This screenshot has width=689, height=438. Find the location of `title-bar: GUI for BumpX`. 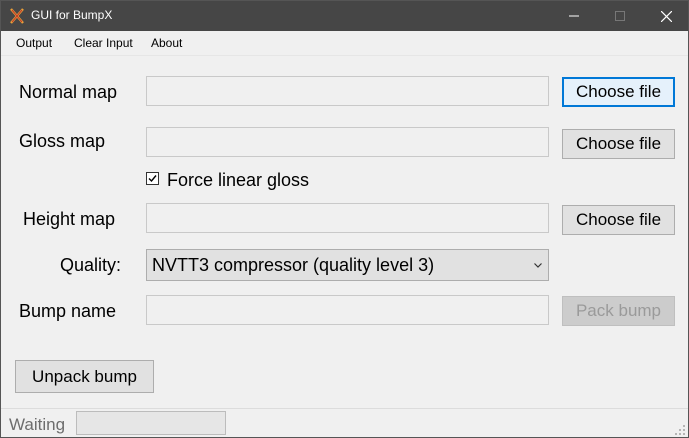

title-bar: GUI for BumpX is located at coordinates (344, 16).